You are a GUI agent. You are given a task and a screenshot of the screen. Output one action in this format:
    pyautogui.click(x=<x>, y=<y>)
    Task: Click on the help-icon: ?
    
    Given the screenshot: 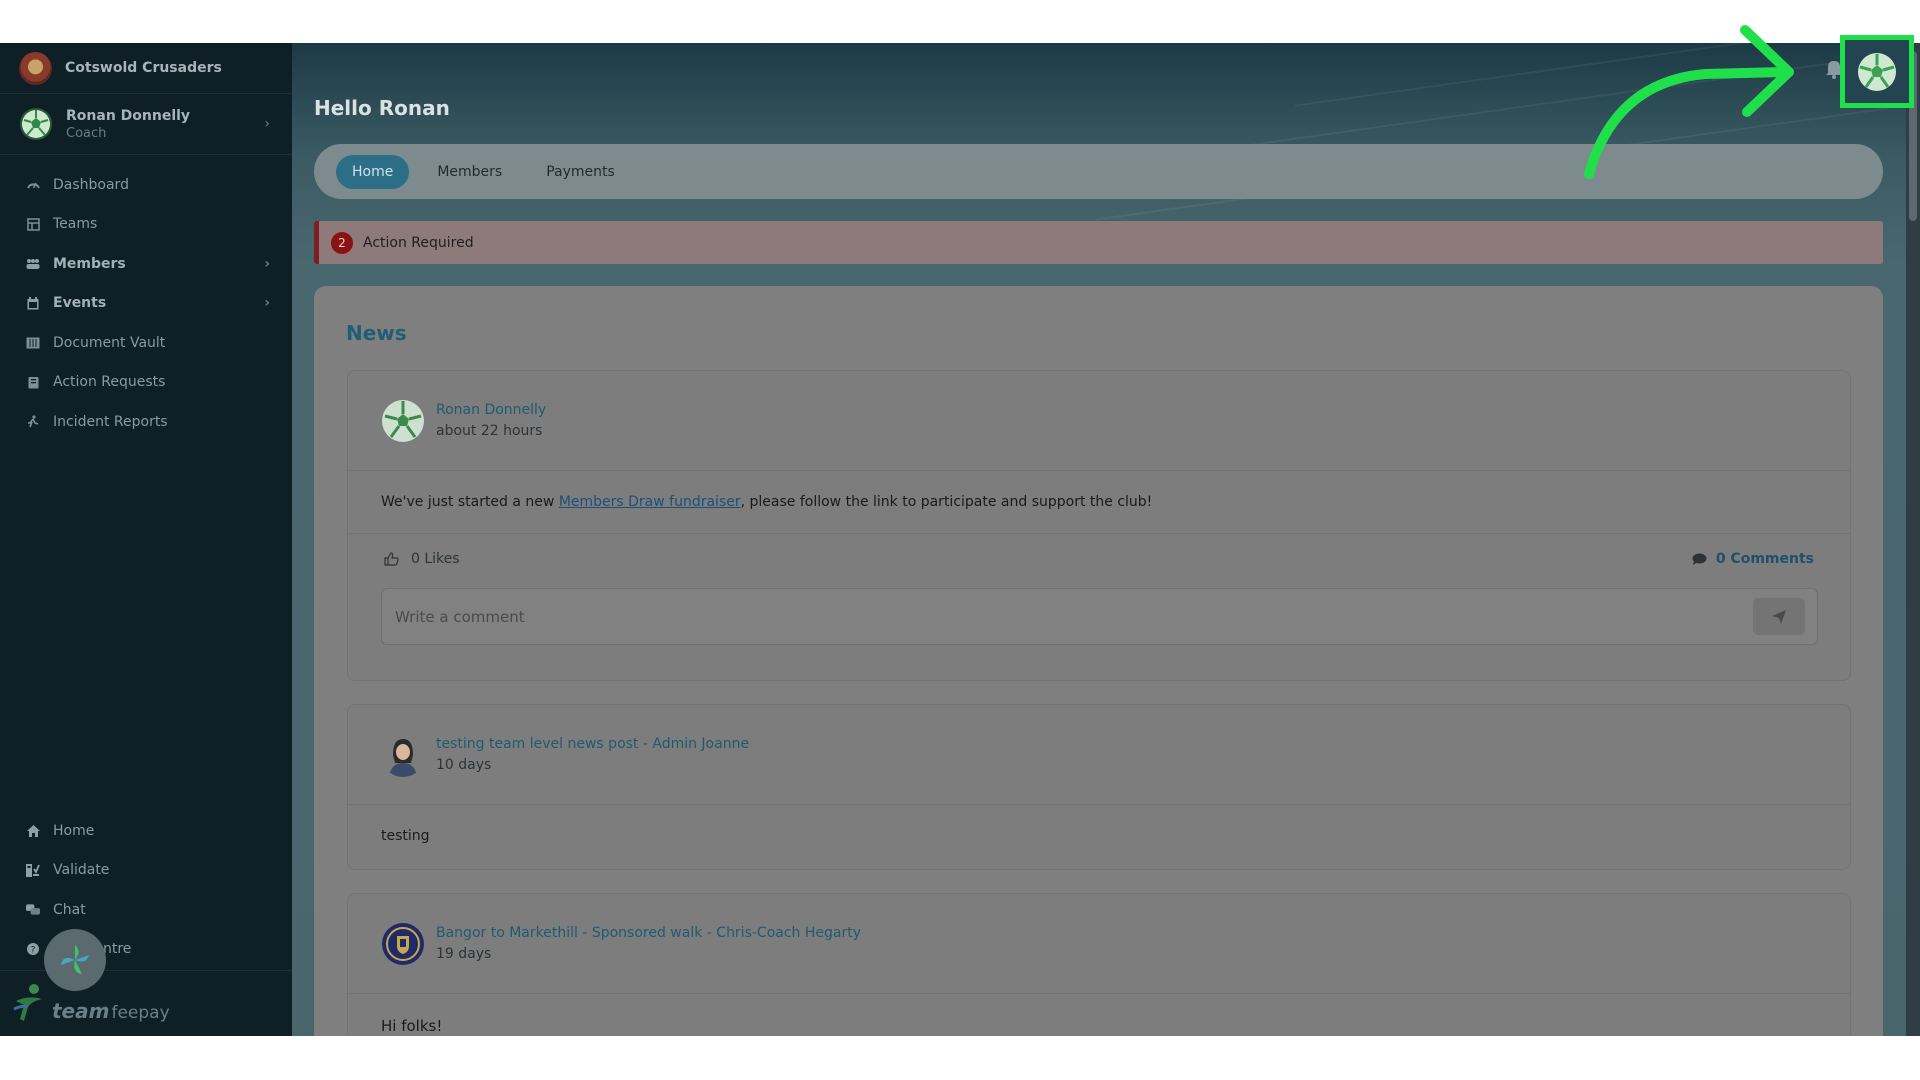 What is the action you would take?
    pyautogui.click(x=33, y=949)
    